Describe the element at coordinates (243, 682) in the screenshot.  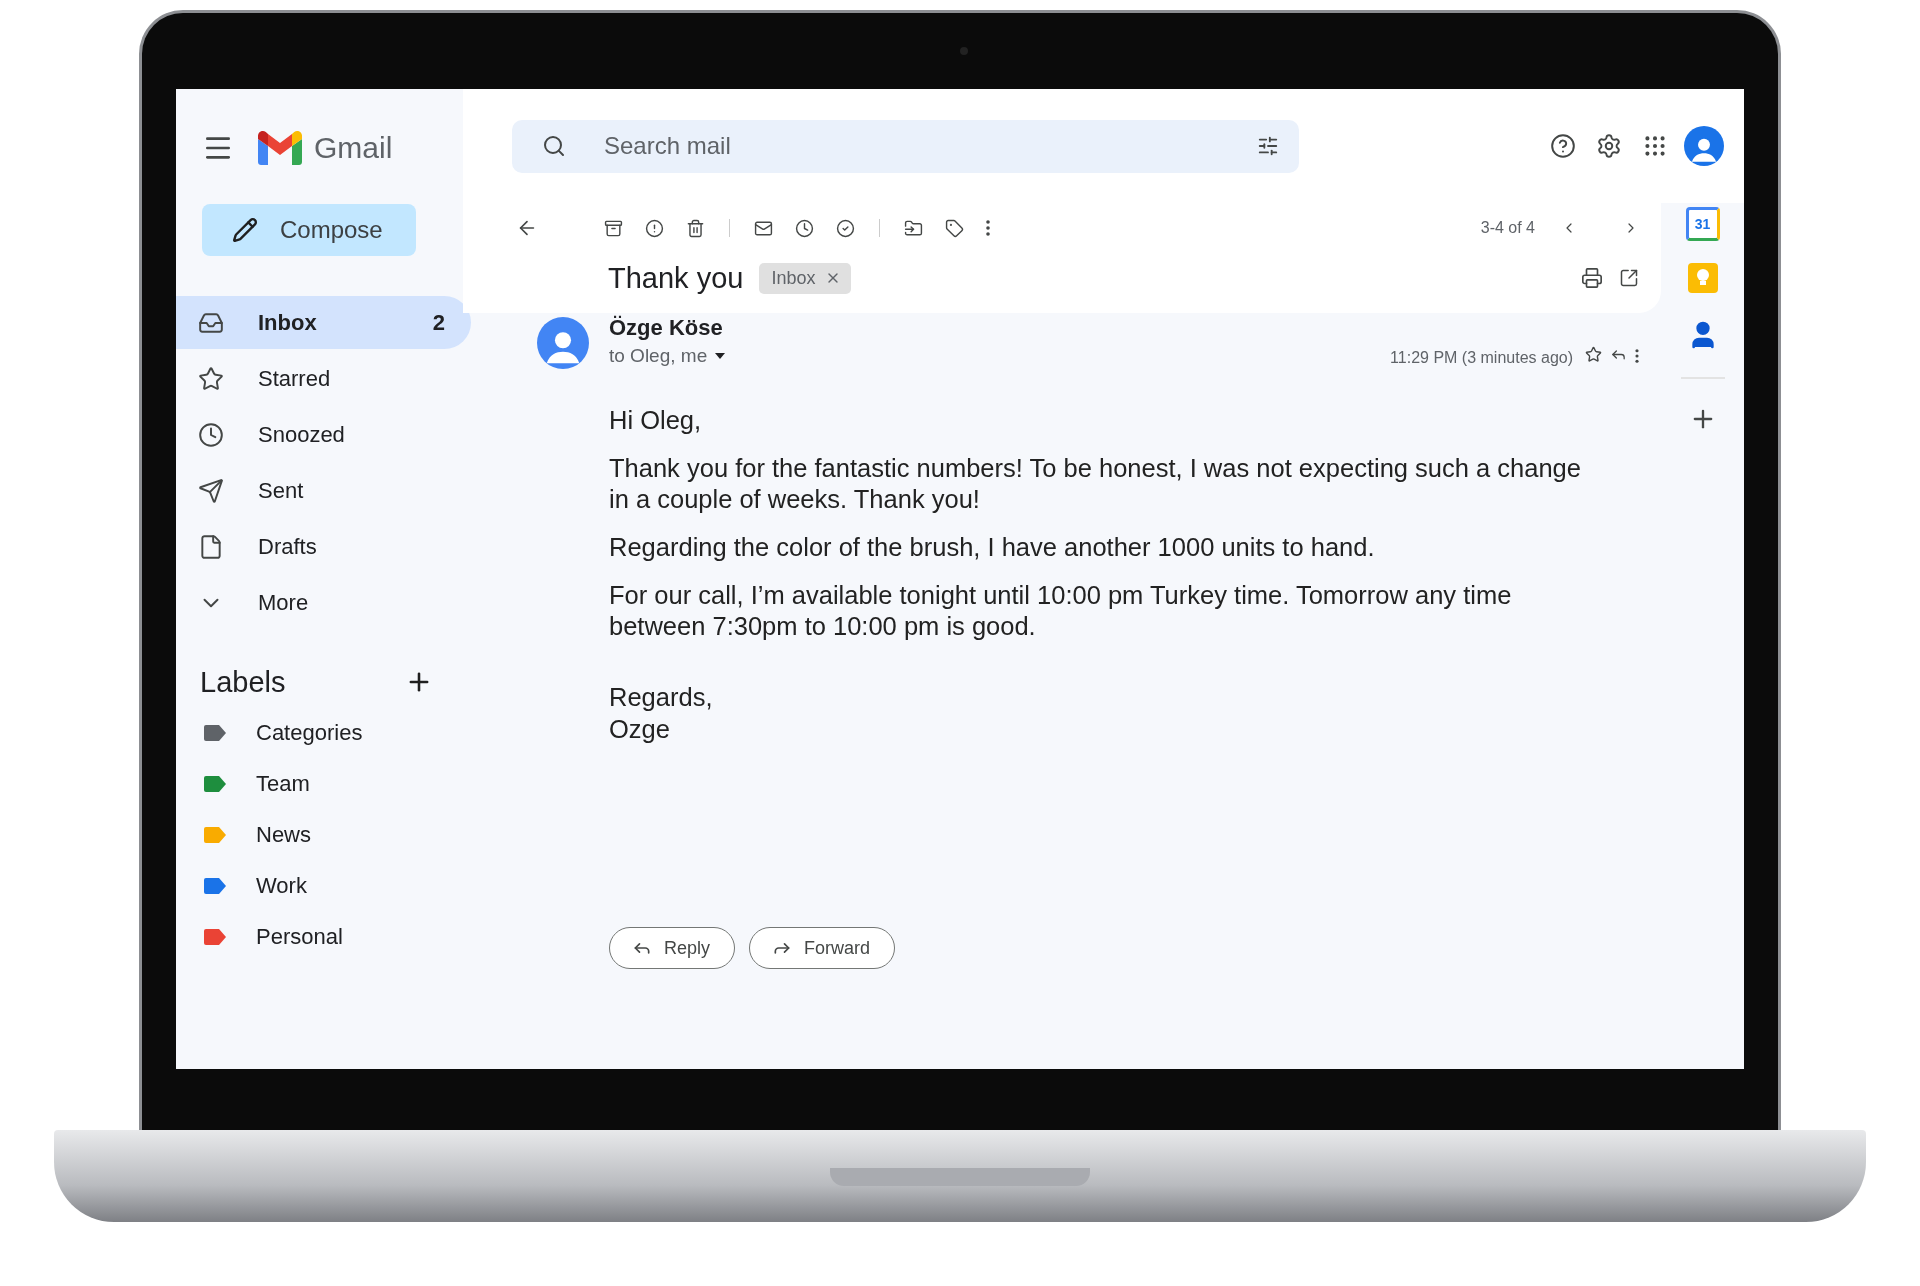
I see `labels-heading: Labels` at that location.